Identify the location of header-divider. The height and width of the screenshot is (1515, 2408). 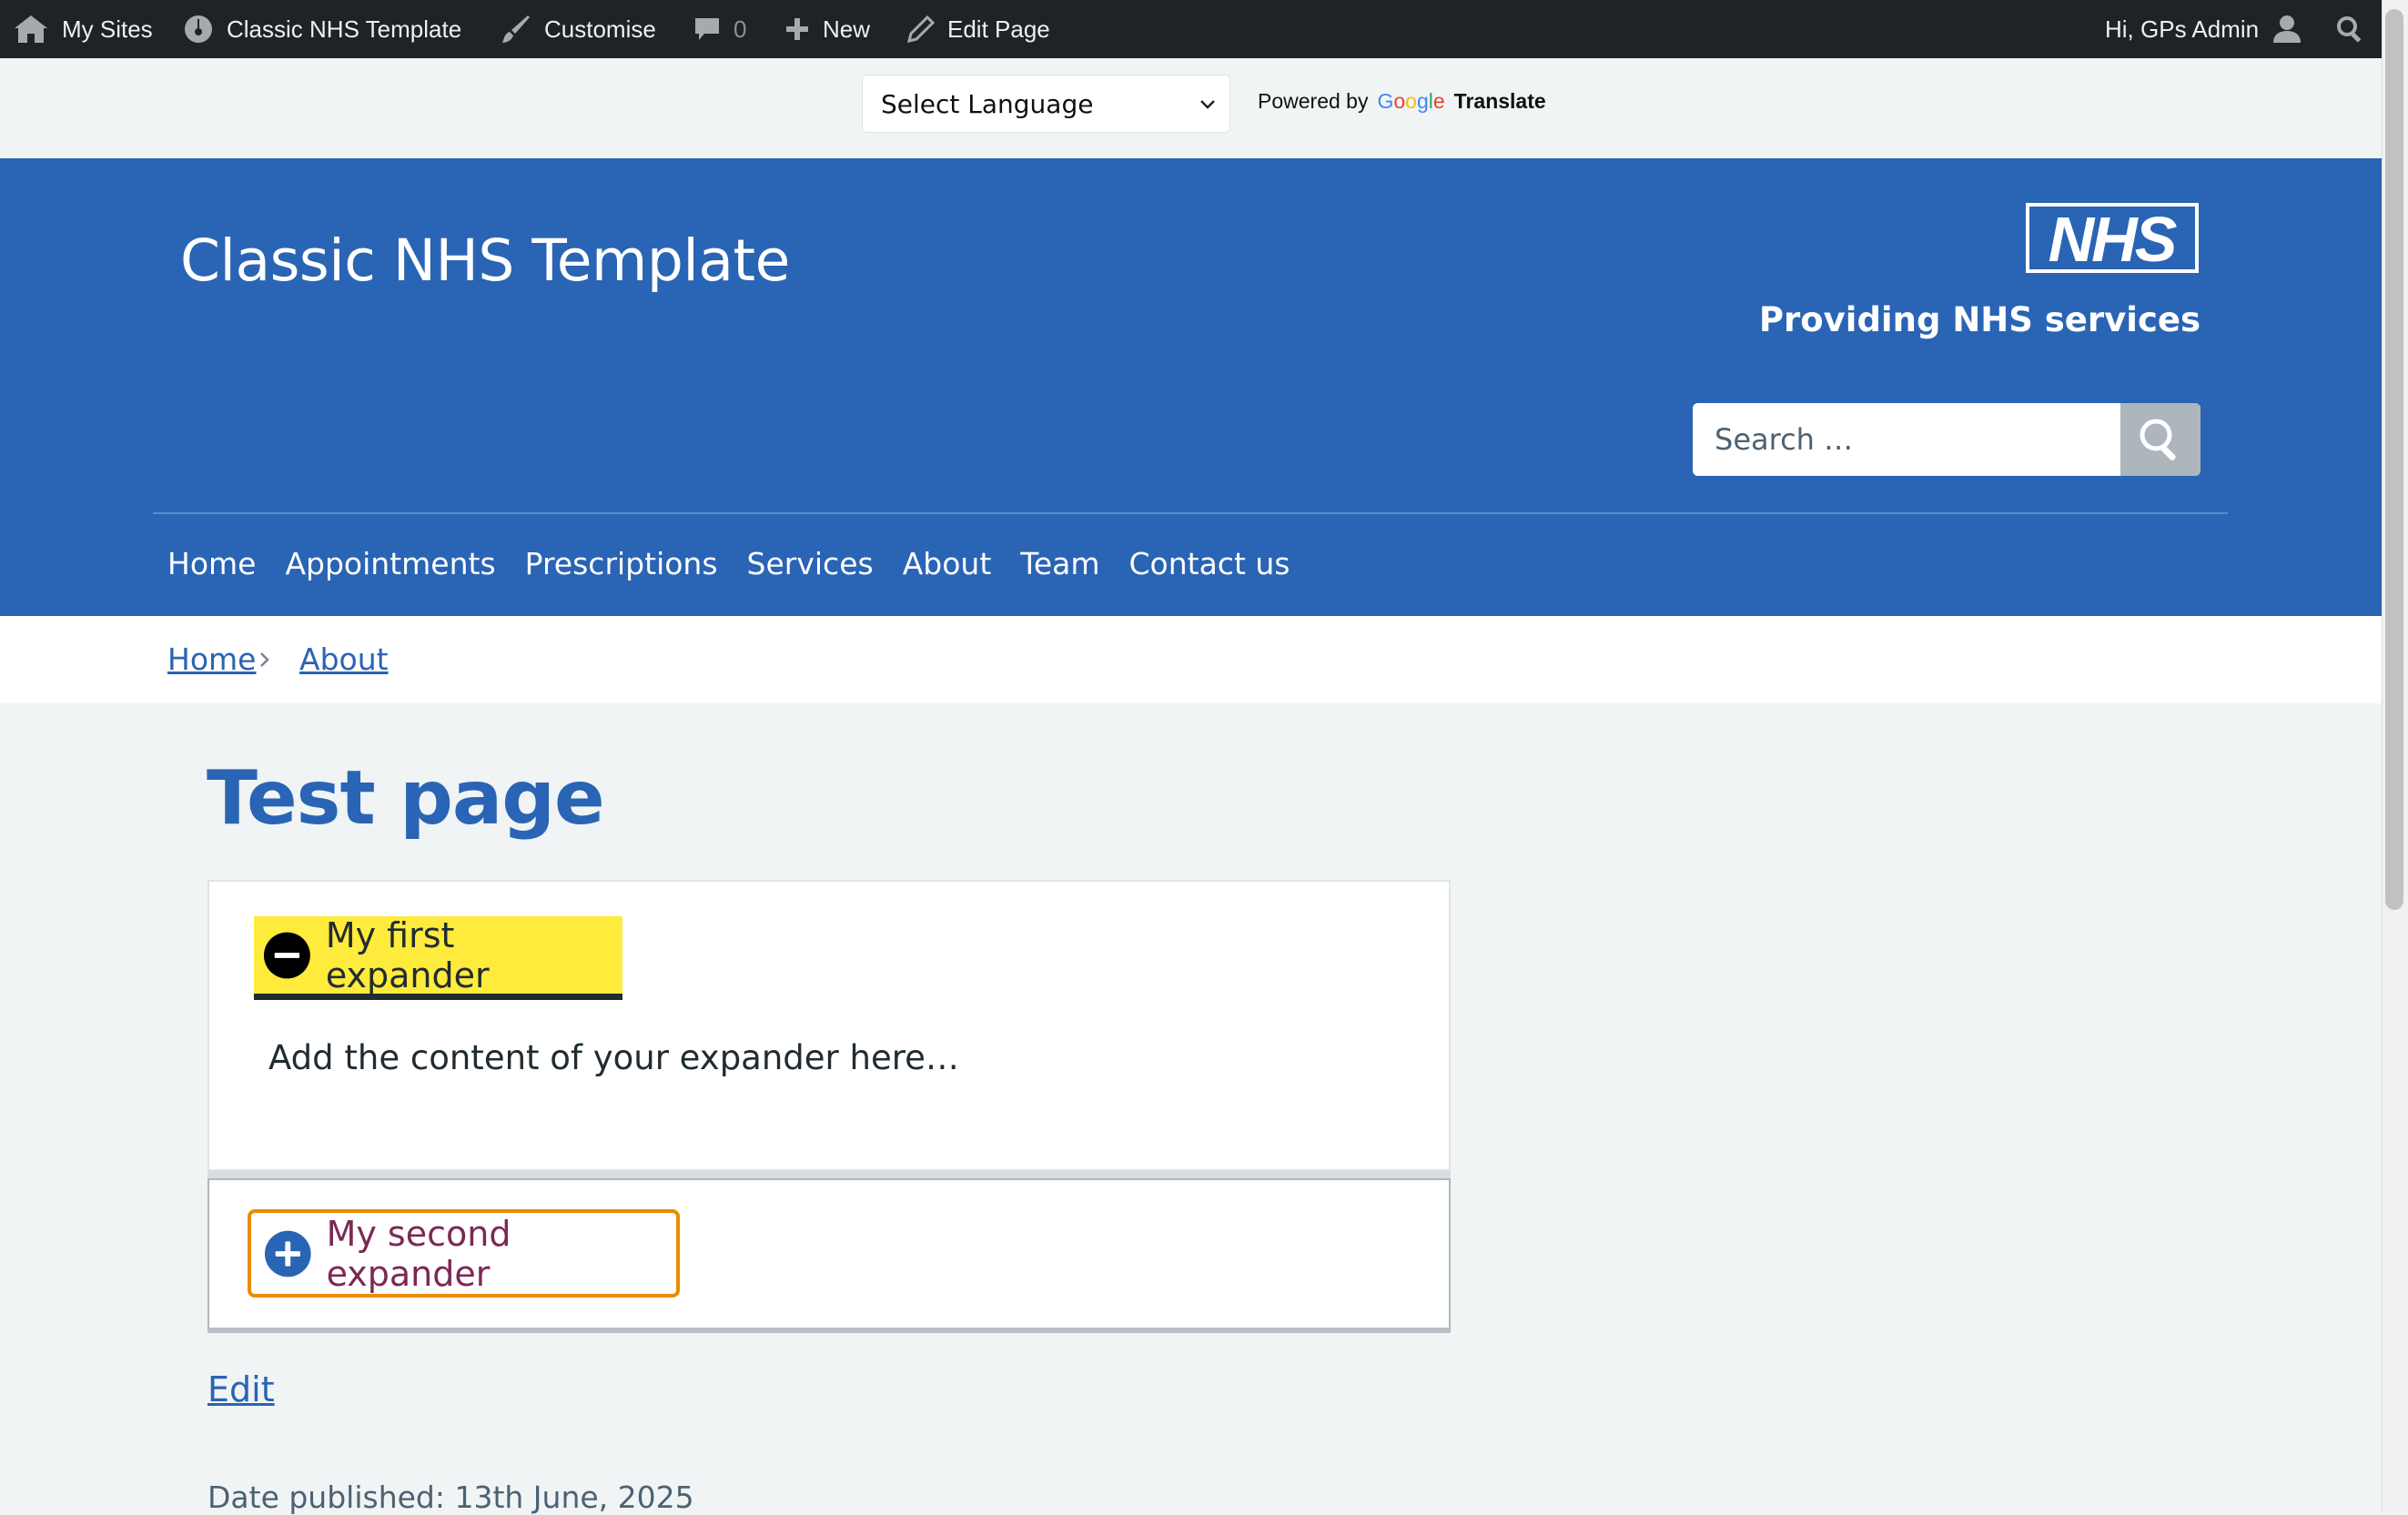
(1190, 513).